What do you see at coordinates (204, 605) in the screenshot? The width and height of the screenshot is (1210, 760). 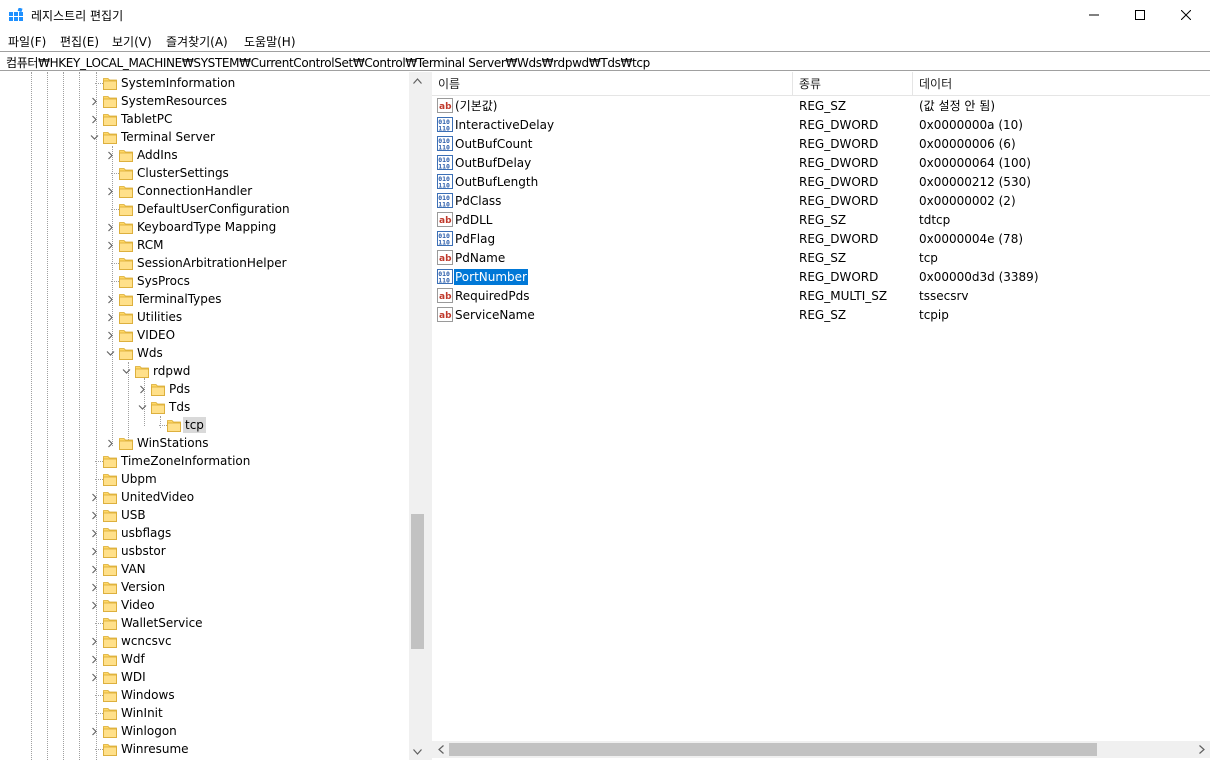 I see `tree-node: Video` at bounding box center [204, 605].